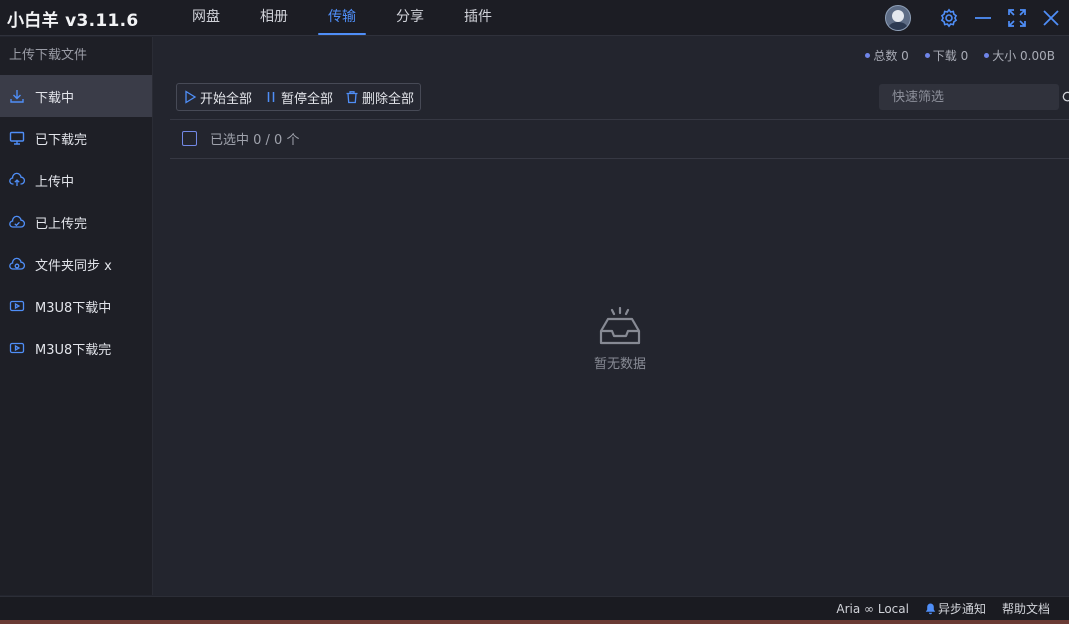  Describe the element at coordinates (949, 18) in the screenshot. I see `gear-icon` at that location.